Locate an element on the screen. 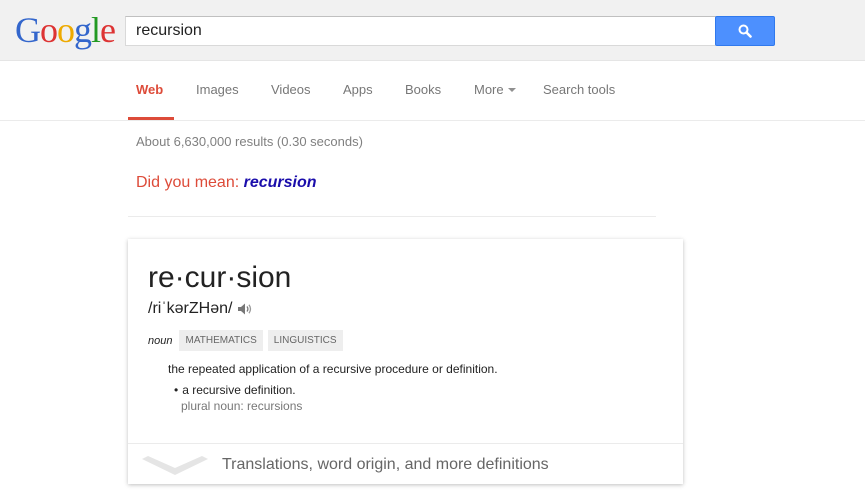 The width and height of the screenshot is (865, 498). result-stats: About 6,630,000 results (0.30 seconds) is located at coordinates (249, 141).